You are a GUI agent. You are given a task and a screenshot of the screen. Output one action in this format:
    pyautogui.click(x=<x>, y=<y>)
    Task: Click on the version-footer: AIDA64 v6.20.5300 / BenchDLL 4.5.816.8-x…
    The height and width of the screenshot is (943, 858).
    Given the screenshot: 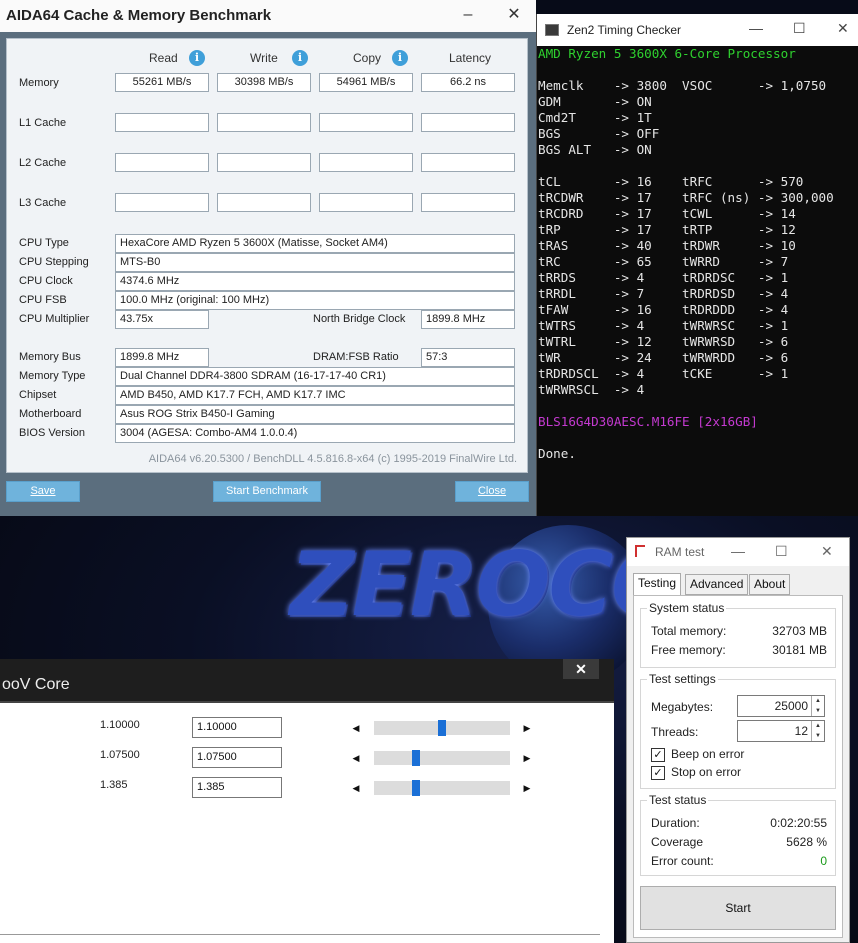 What is the action you would take?
    pyautogui.click(x=332, y=459)
    